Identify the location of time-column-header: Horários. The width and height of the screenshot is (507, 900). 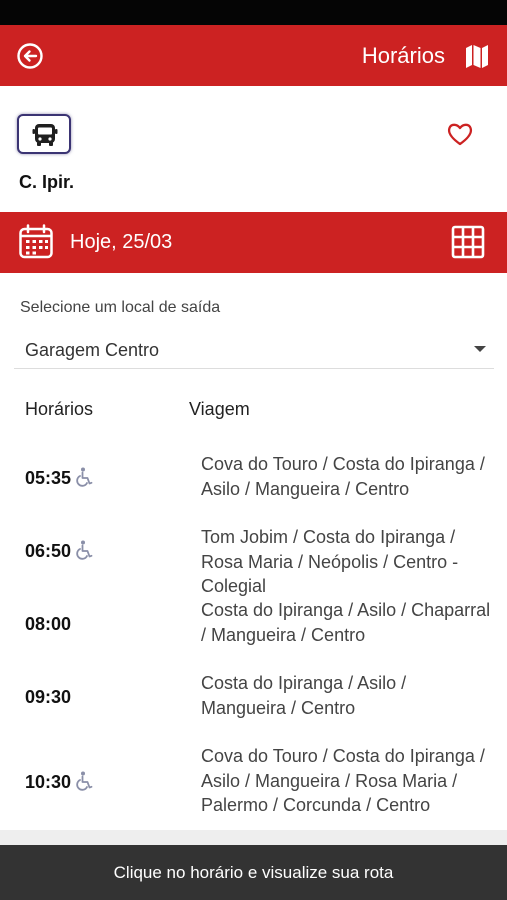
(59, 409).